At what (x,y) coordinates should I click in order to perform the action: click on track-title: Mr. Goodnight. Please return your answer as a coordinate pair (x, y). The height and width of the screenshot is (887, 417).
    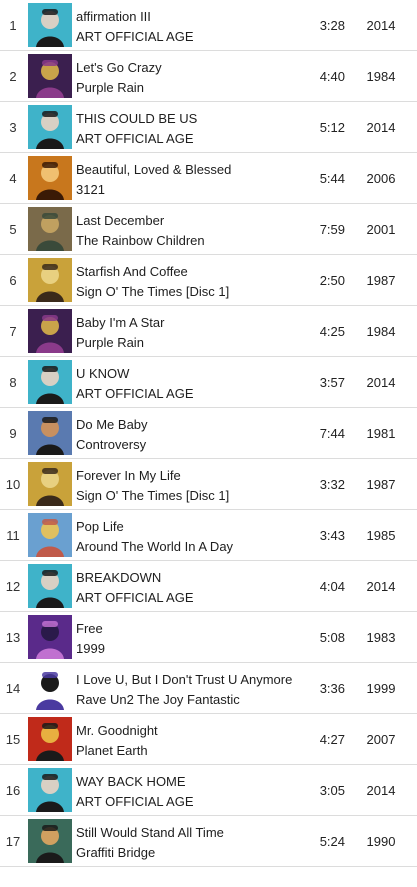
    Looking at the image, I should click on (117, 730).